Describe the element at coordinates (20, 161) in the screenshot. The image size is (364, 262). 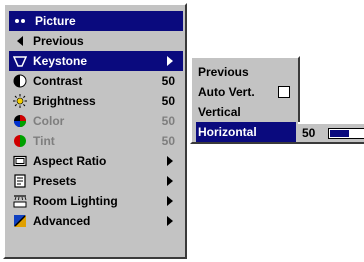
I see `aspect-ratio-icon` at that location.